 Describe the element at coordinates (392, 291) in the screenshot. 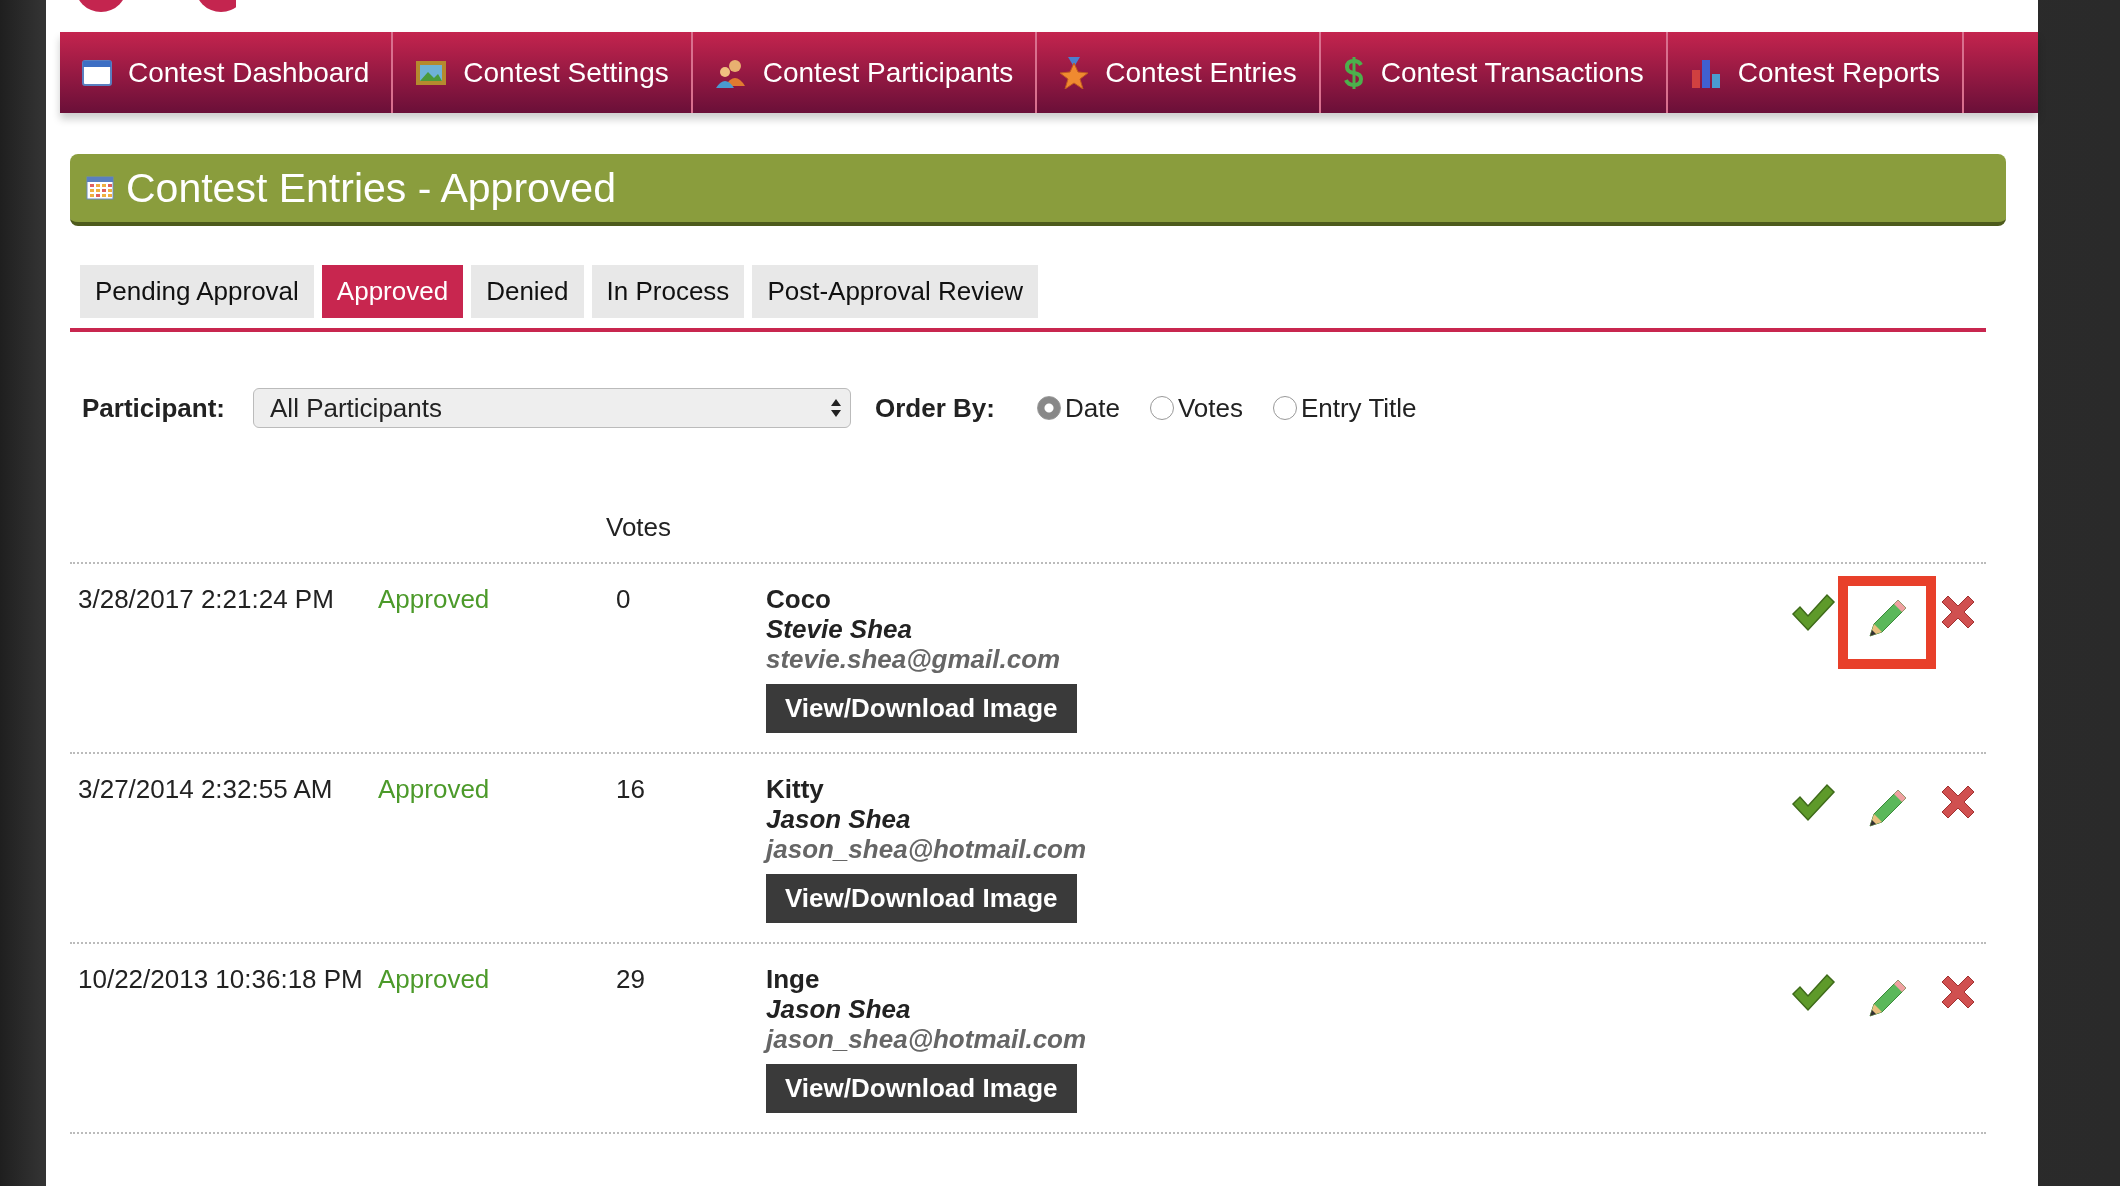

I see `tab: Approved` at that location.